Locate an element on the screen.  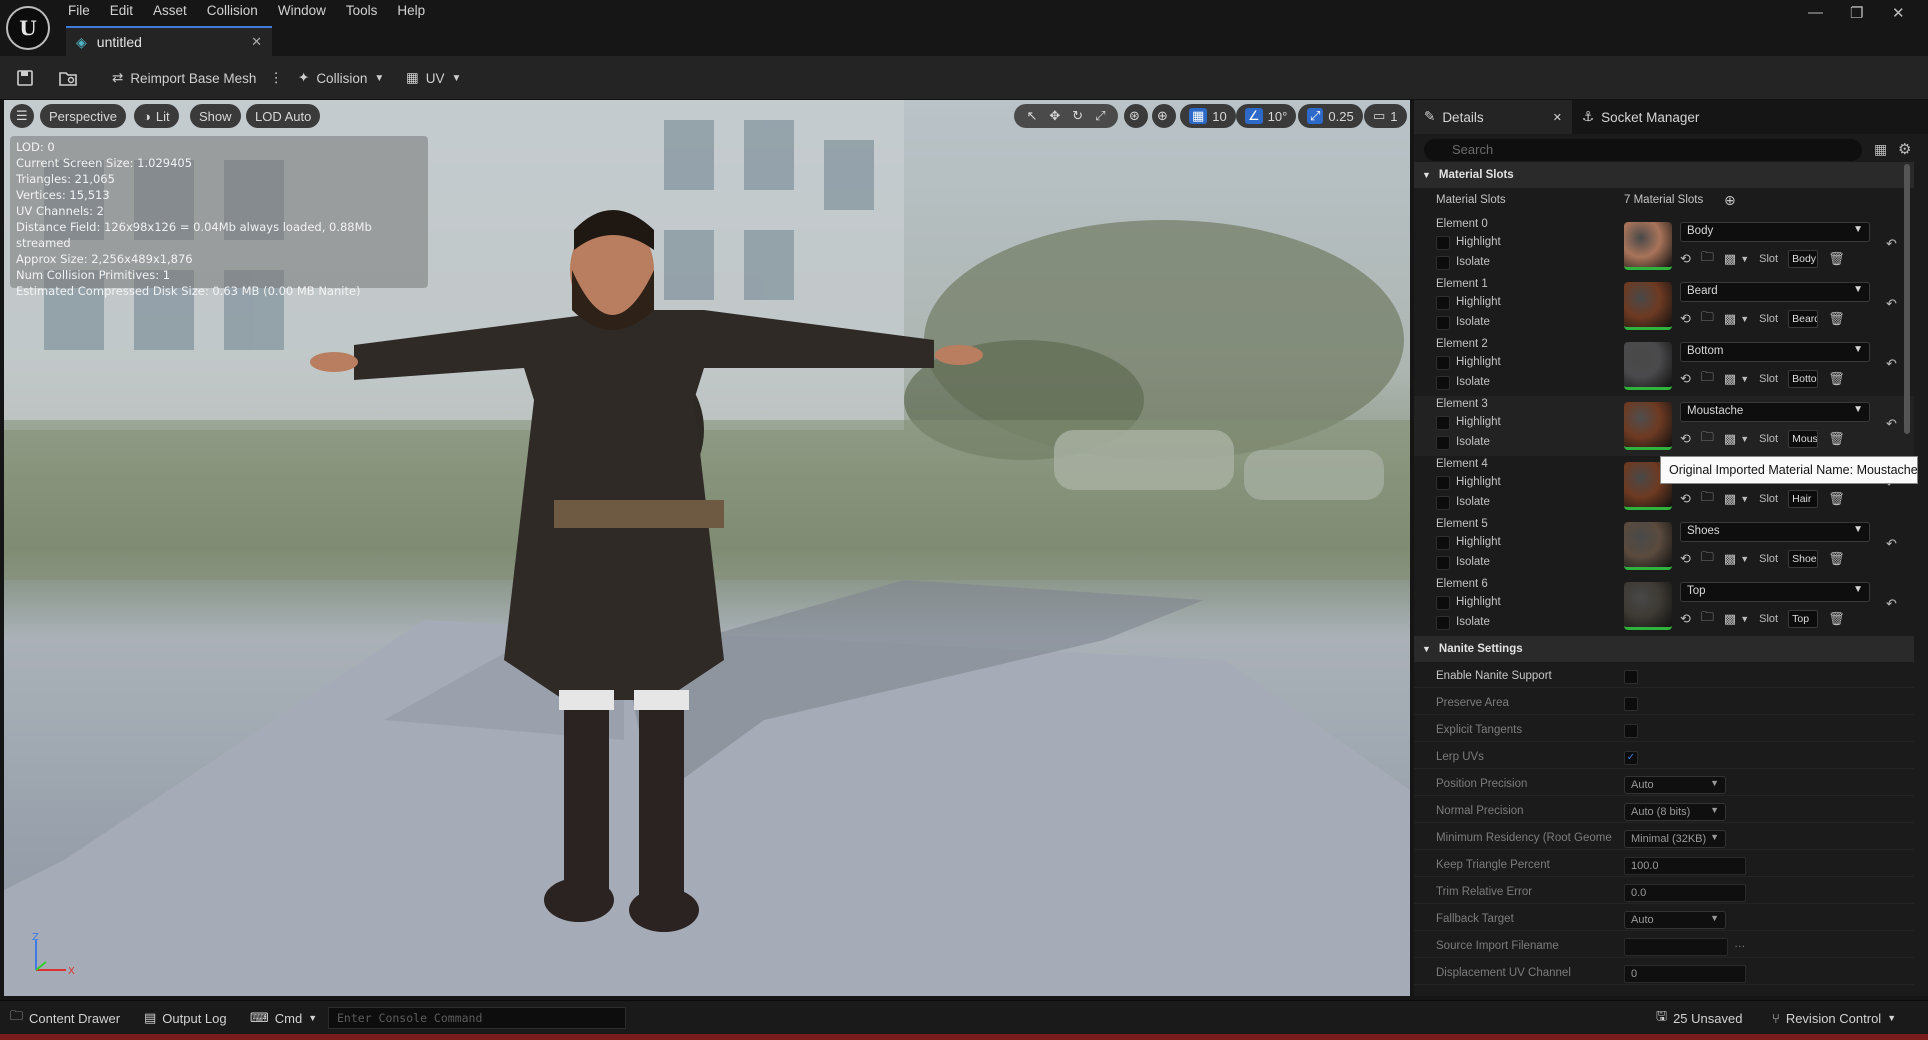
menu-edit: Edit is located at coordinates (121, 12).